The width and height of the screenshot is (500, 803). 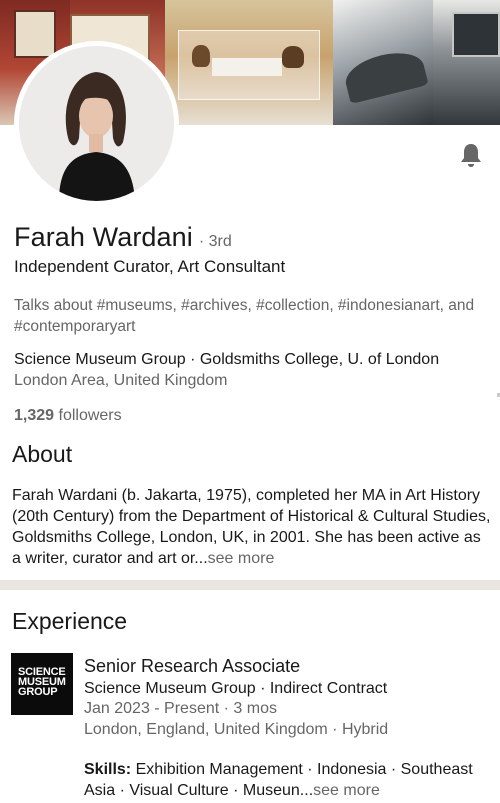 What do you see at coordinates (35, 34) in the screenshot?
I see `cover-artwork` at bounding box center [35, 34].